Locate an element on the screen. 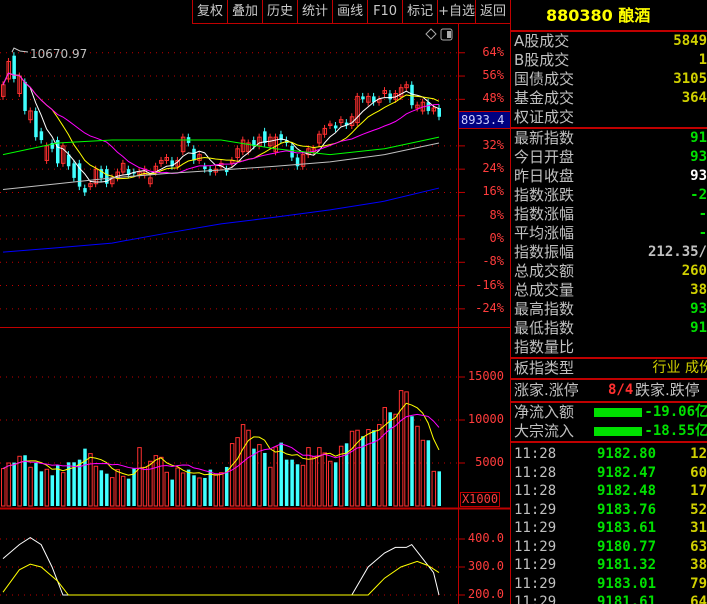 Image resolution: width=707 pixels, height=604 pixels. price-axis-label: 8% is located at coordinates (496, 214).